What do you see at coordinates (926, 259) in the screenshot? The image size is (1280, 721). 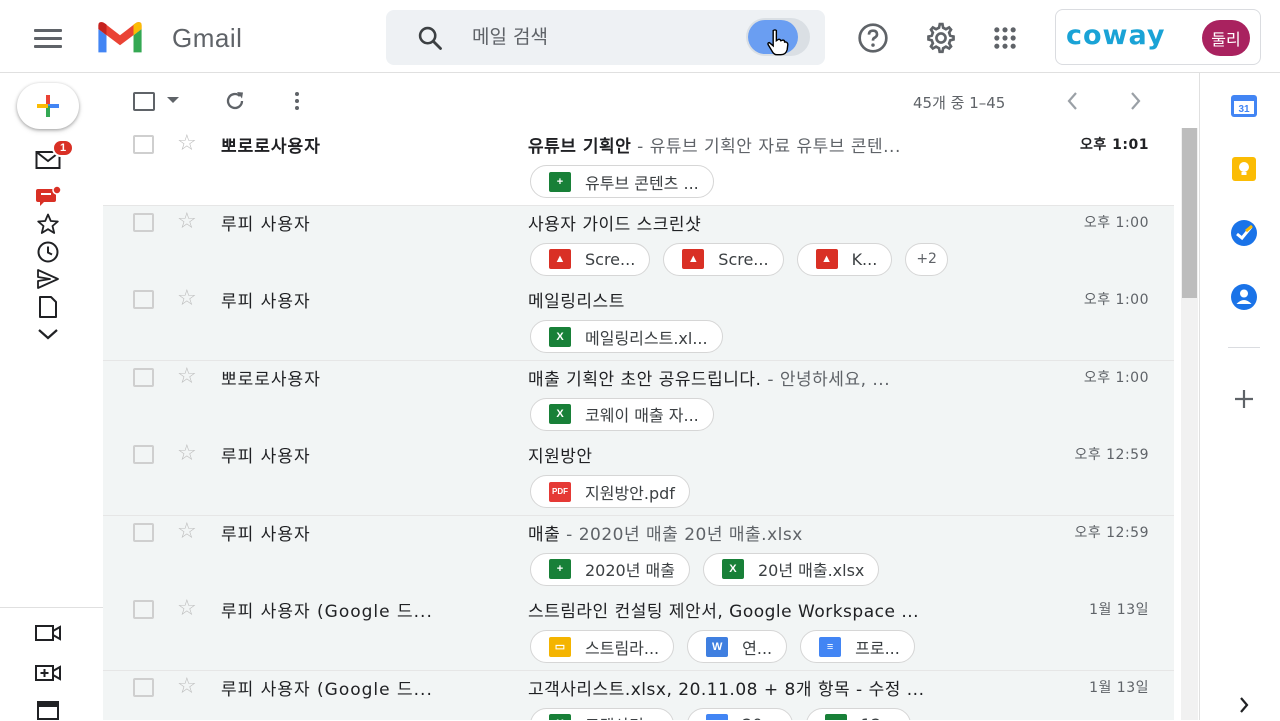 I see `more-attachments-chip: +2` at bounding box center [926, 259].